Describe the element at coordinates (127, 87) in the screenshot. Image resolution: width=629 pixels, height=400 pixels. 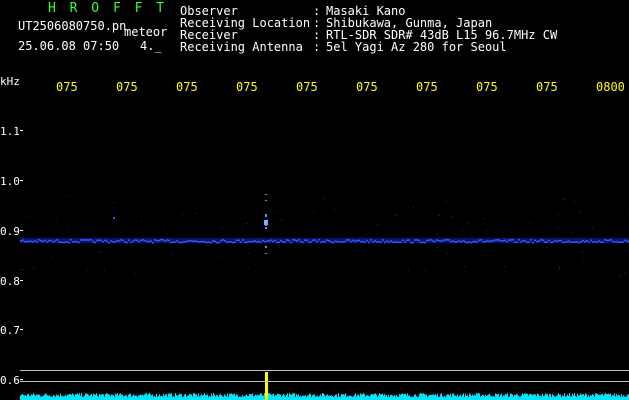
I see `time-tick: 075` at that location.